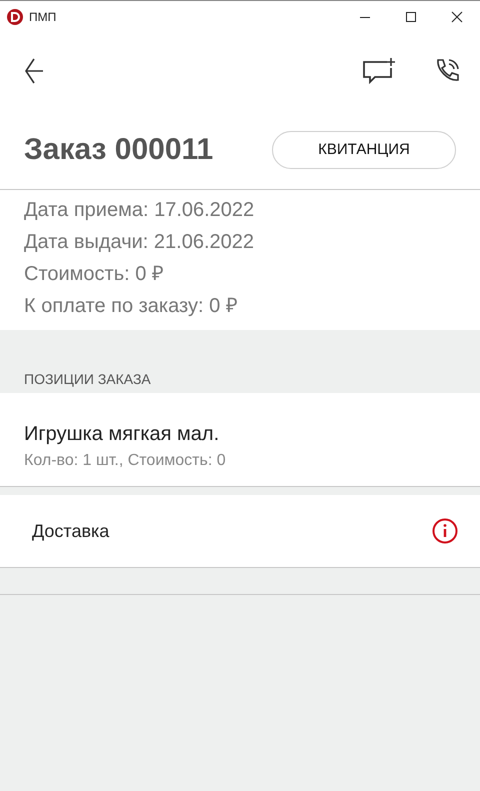  What do you see at coordinates (457, 16) in the screenshot?
I see `close-icon` at bounding box center [457, 16].